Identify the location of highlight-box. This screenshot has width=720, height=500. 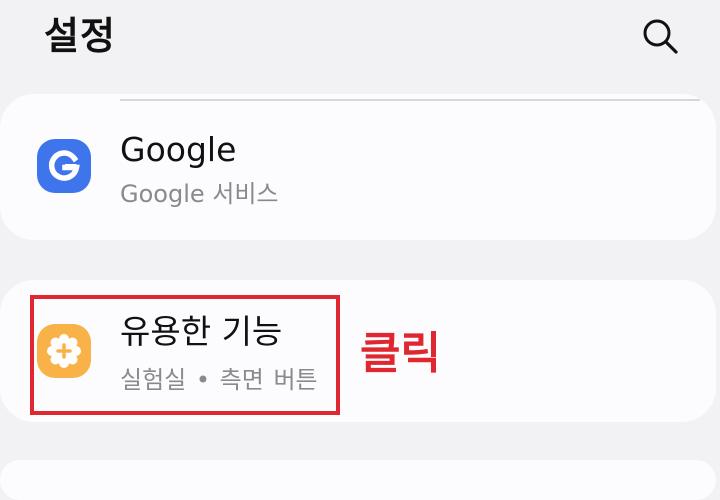
(185, 355).